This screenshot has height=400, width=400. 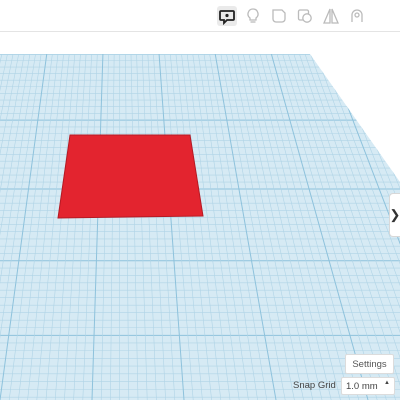 I want to click on group-shapes-icon, so click(x=304, y=16).